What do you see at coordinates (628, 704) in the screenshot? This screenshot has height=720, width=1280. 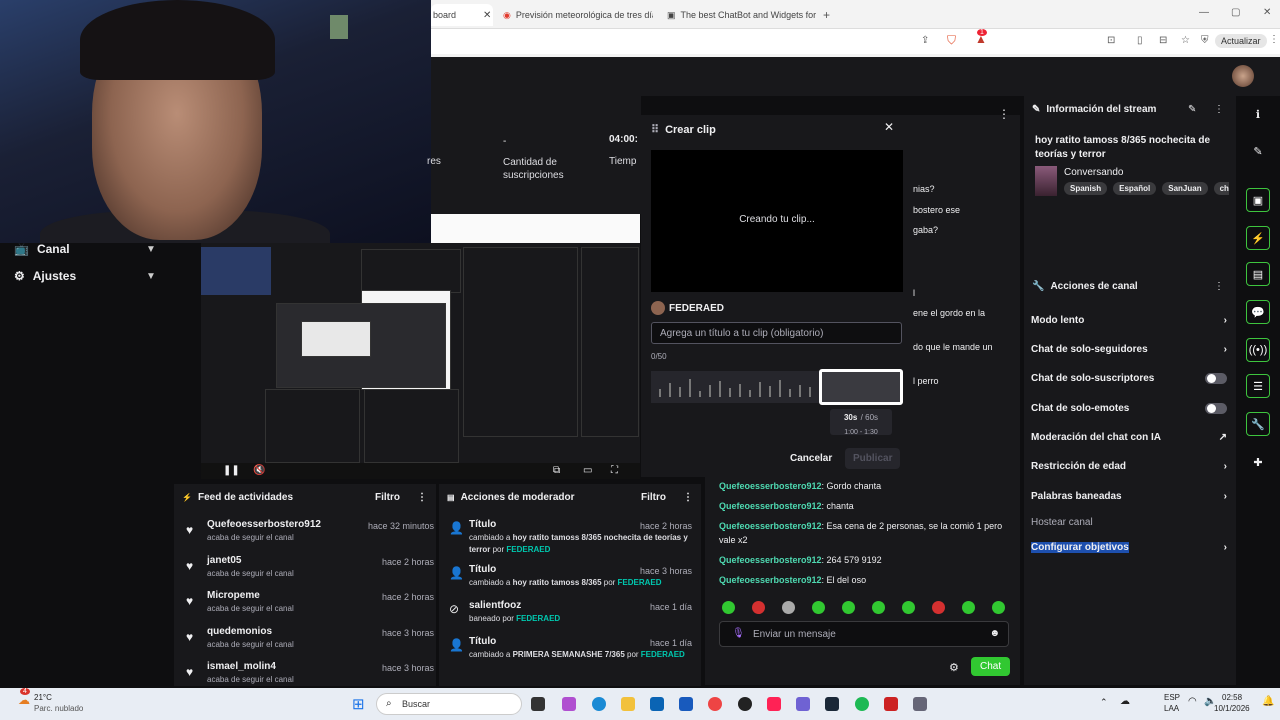 I see `folder-icon` at bounding box center [628, 704].